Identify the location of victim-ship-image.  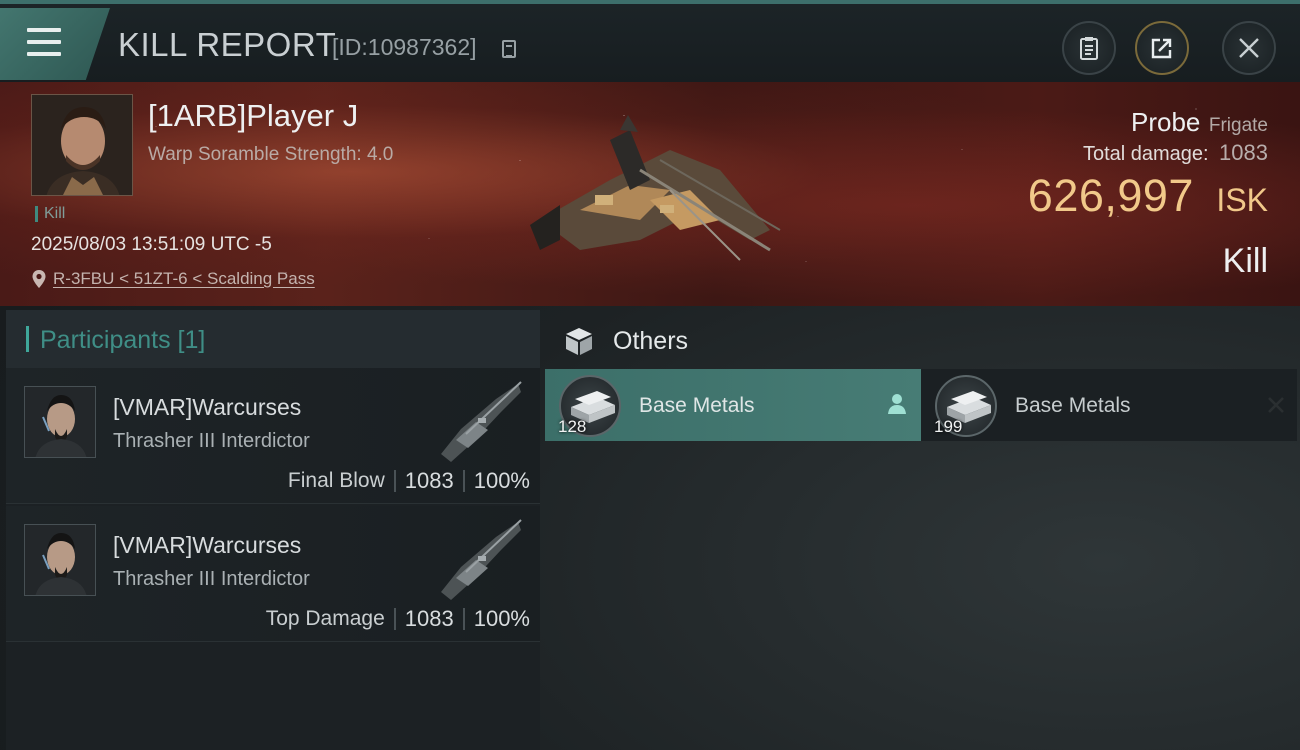
(655, 188).